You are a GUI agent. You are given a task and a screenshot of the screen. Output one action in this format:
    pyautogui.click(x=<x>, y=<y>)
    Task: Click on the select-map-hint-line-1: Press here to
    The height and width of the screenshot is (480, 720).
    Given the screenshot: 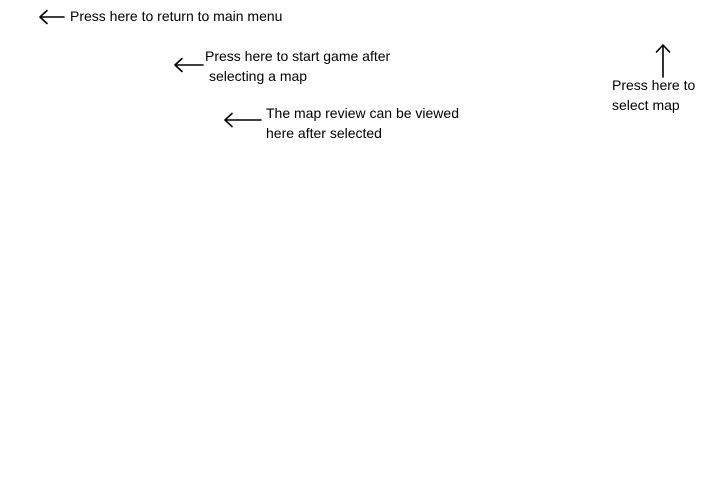 What is the action you would take?
    pyautogui.click(x=654, y=85)
    